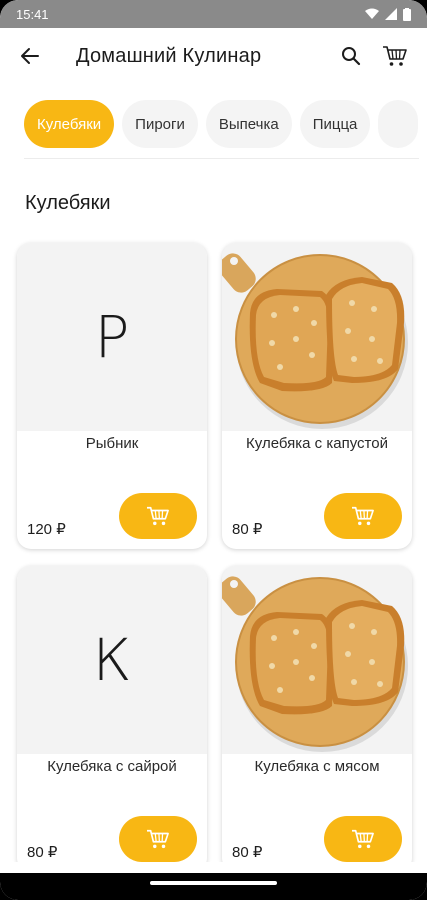 The image size is (427, 900). Describe the element at coordinates (160, 124) in the screenshot. I see `chip-pirogi: Пироги` at that location.